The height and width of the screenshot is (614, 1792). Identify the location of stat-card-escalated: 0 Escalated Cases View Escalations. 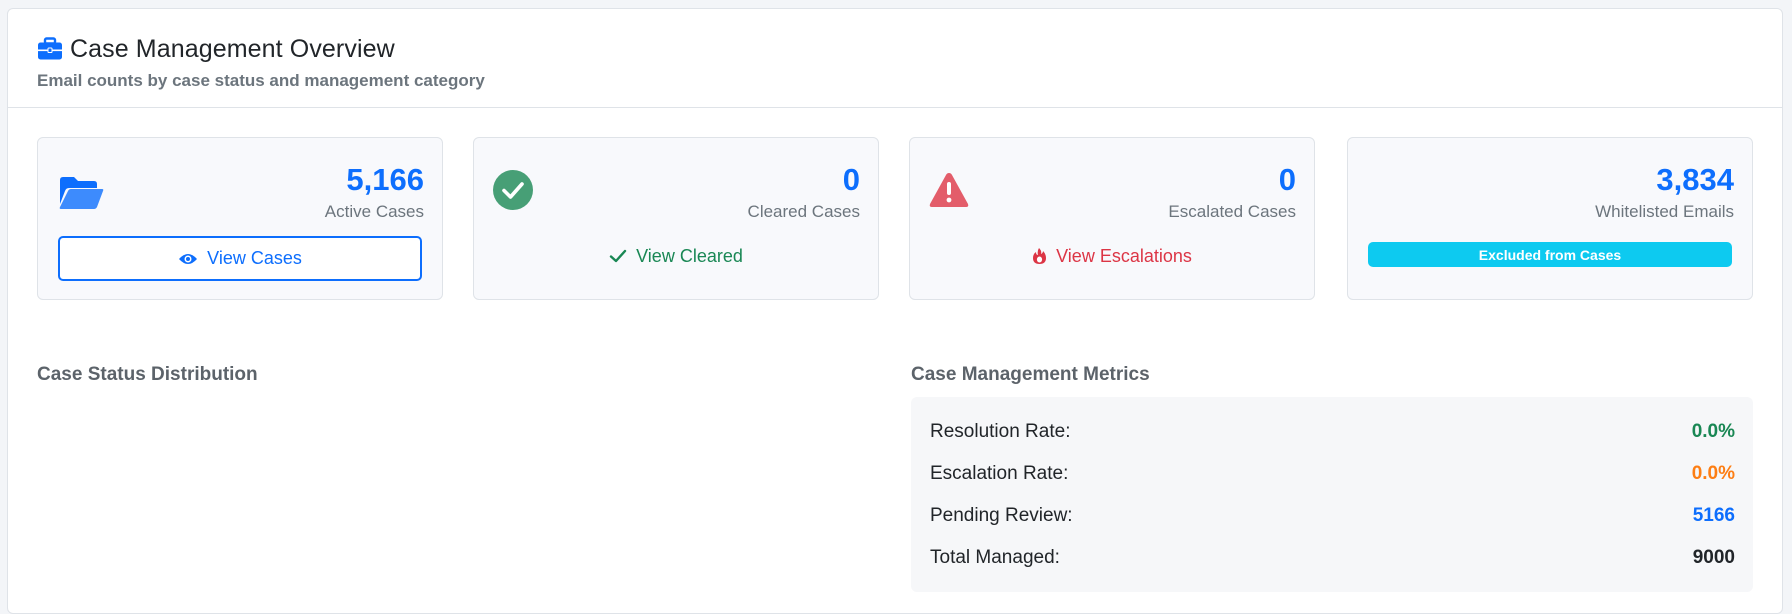
(1112, 218).